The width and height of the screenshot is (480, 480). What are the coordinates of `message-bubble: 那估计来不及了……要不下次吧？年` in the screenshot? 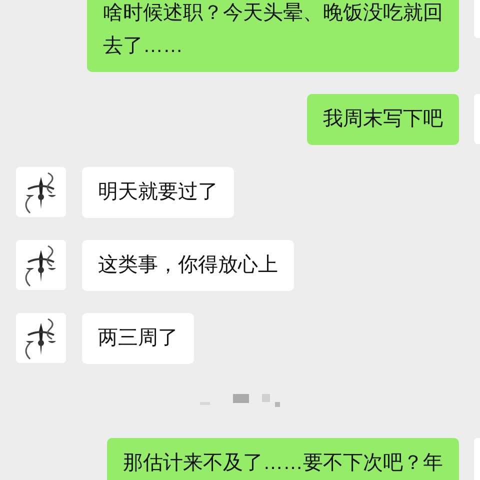 It's located at (283, 459).